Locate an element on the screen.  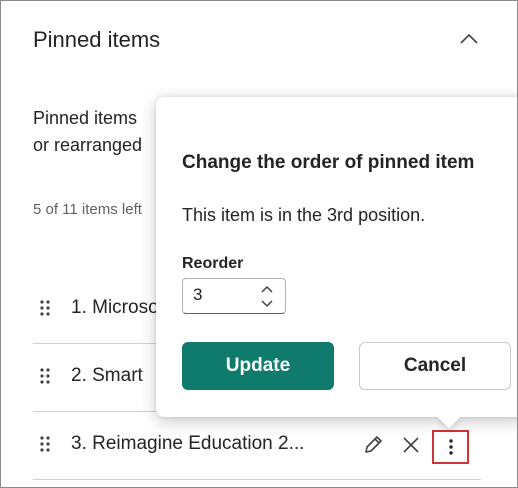
pinned-item-label: 1. Microsoft is located at coordinates (120, 307).